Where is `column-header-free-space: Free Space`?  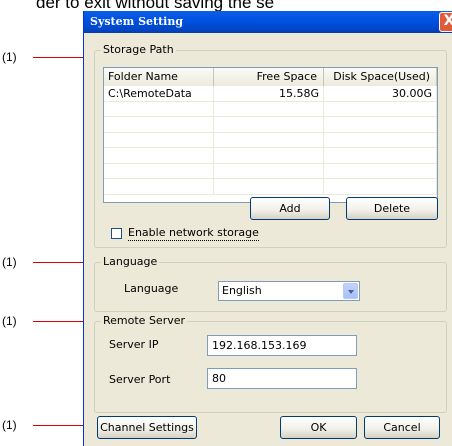 column-header-free-space: Free Space is located at coordinates (269, 77).